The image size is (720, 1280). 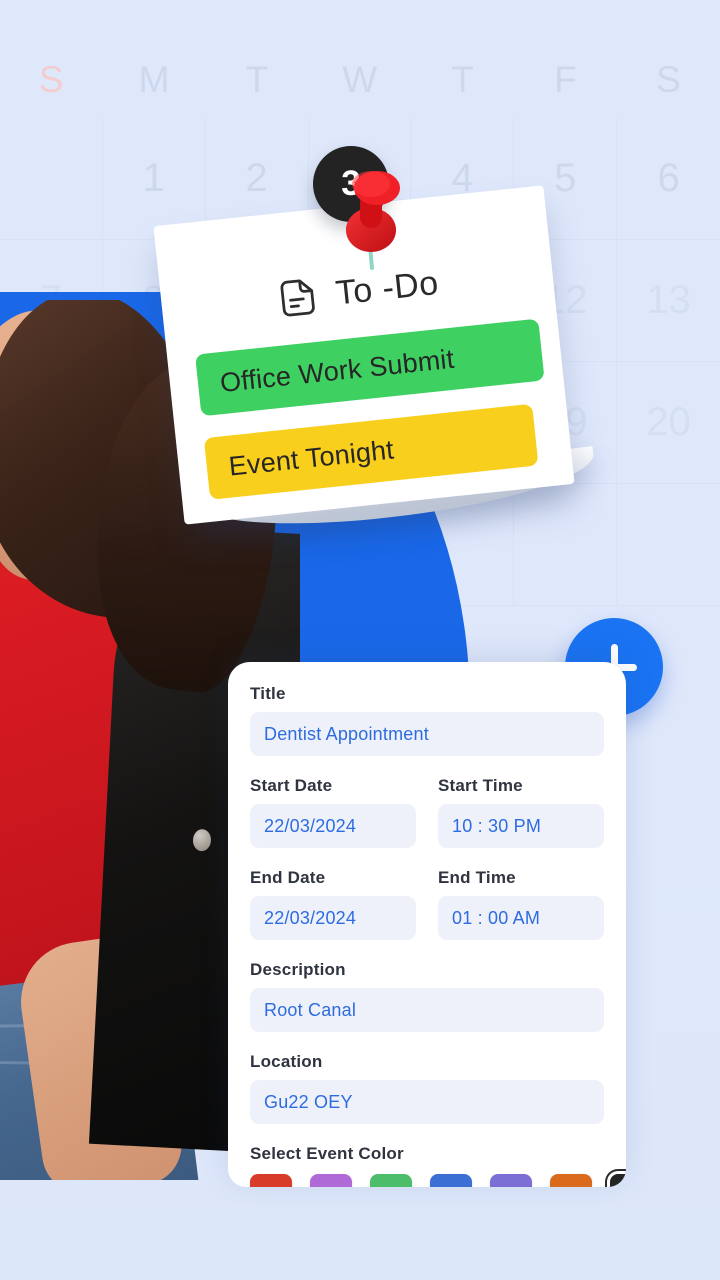 I want to click on start-date-label: Start Date, so click(x=291, y=785).